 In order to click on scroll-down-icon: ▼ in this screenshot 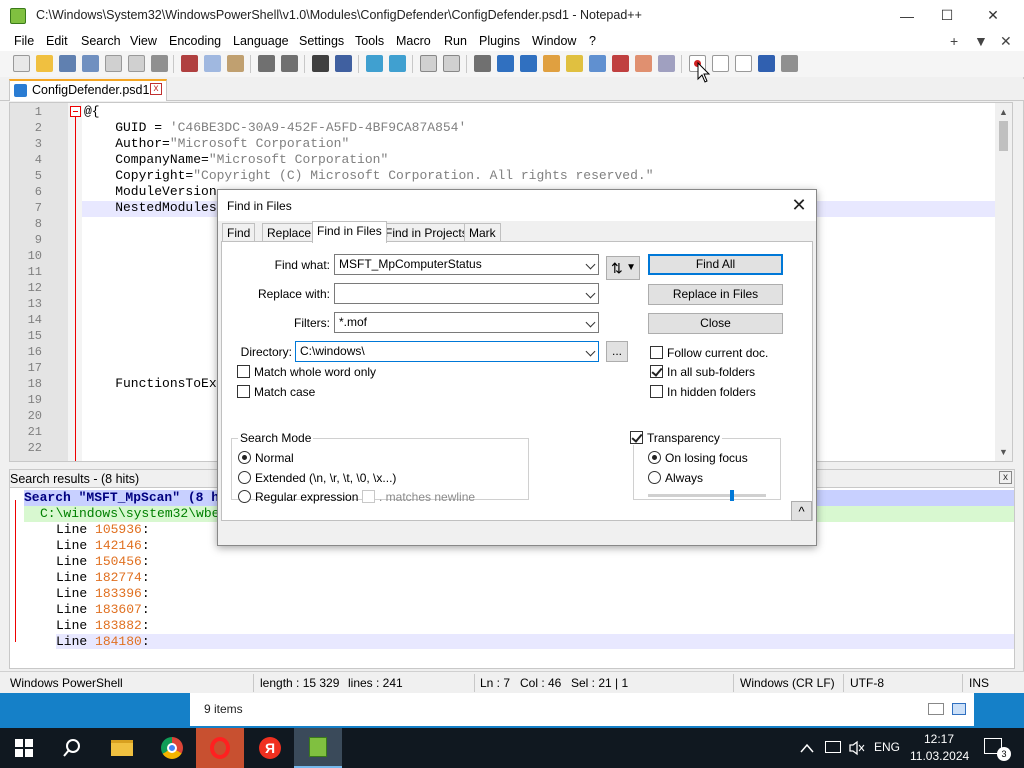, I will do `click(1003, 452)`.